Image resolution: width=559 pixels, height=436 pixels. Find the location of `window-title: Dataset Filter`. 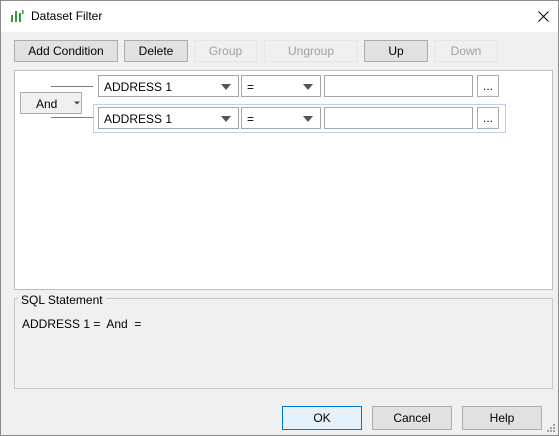

window-title: Dataset Filter is located at coordinates (67, 16).